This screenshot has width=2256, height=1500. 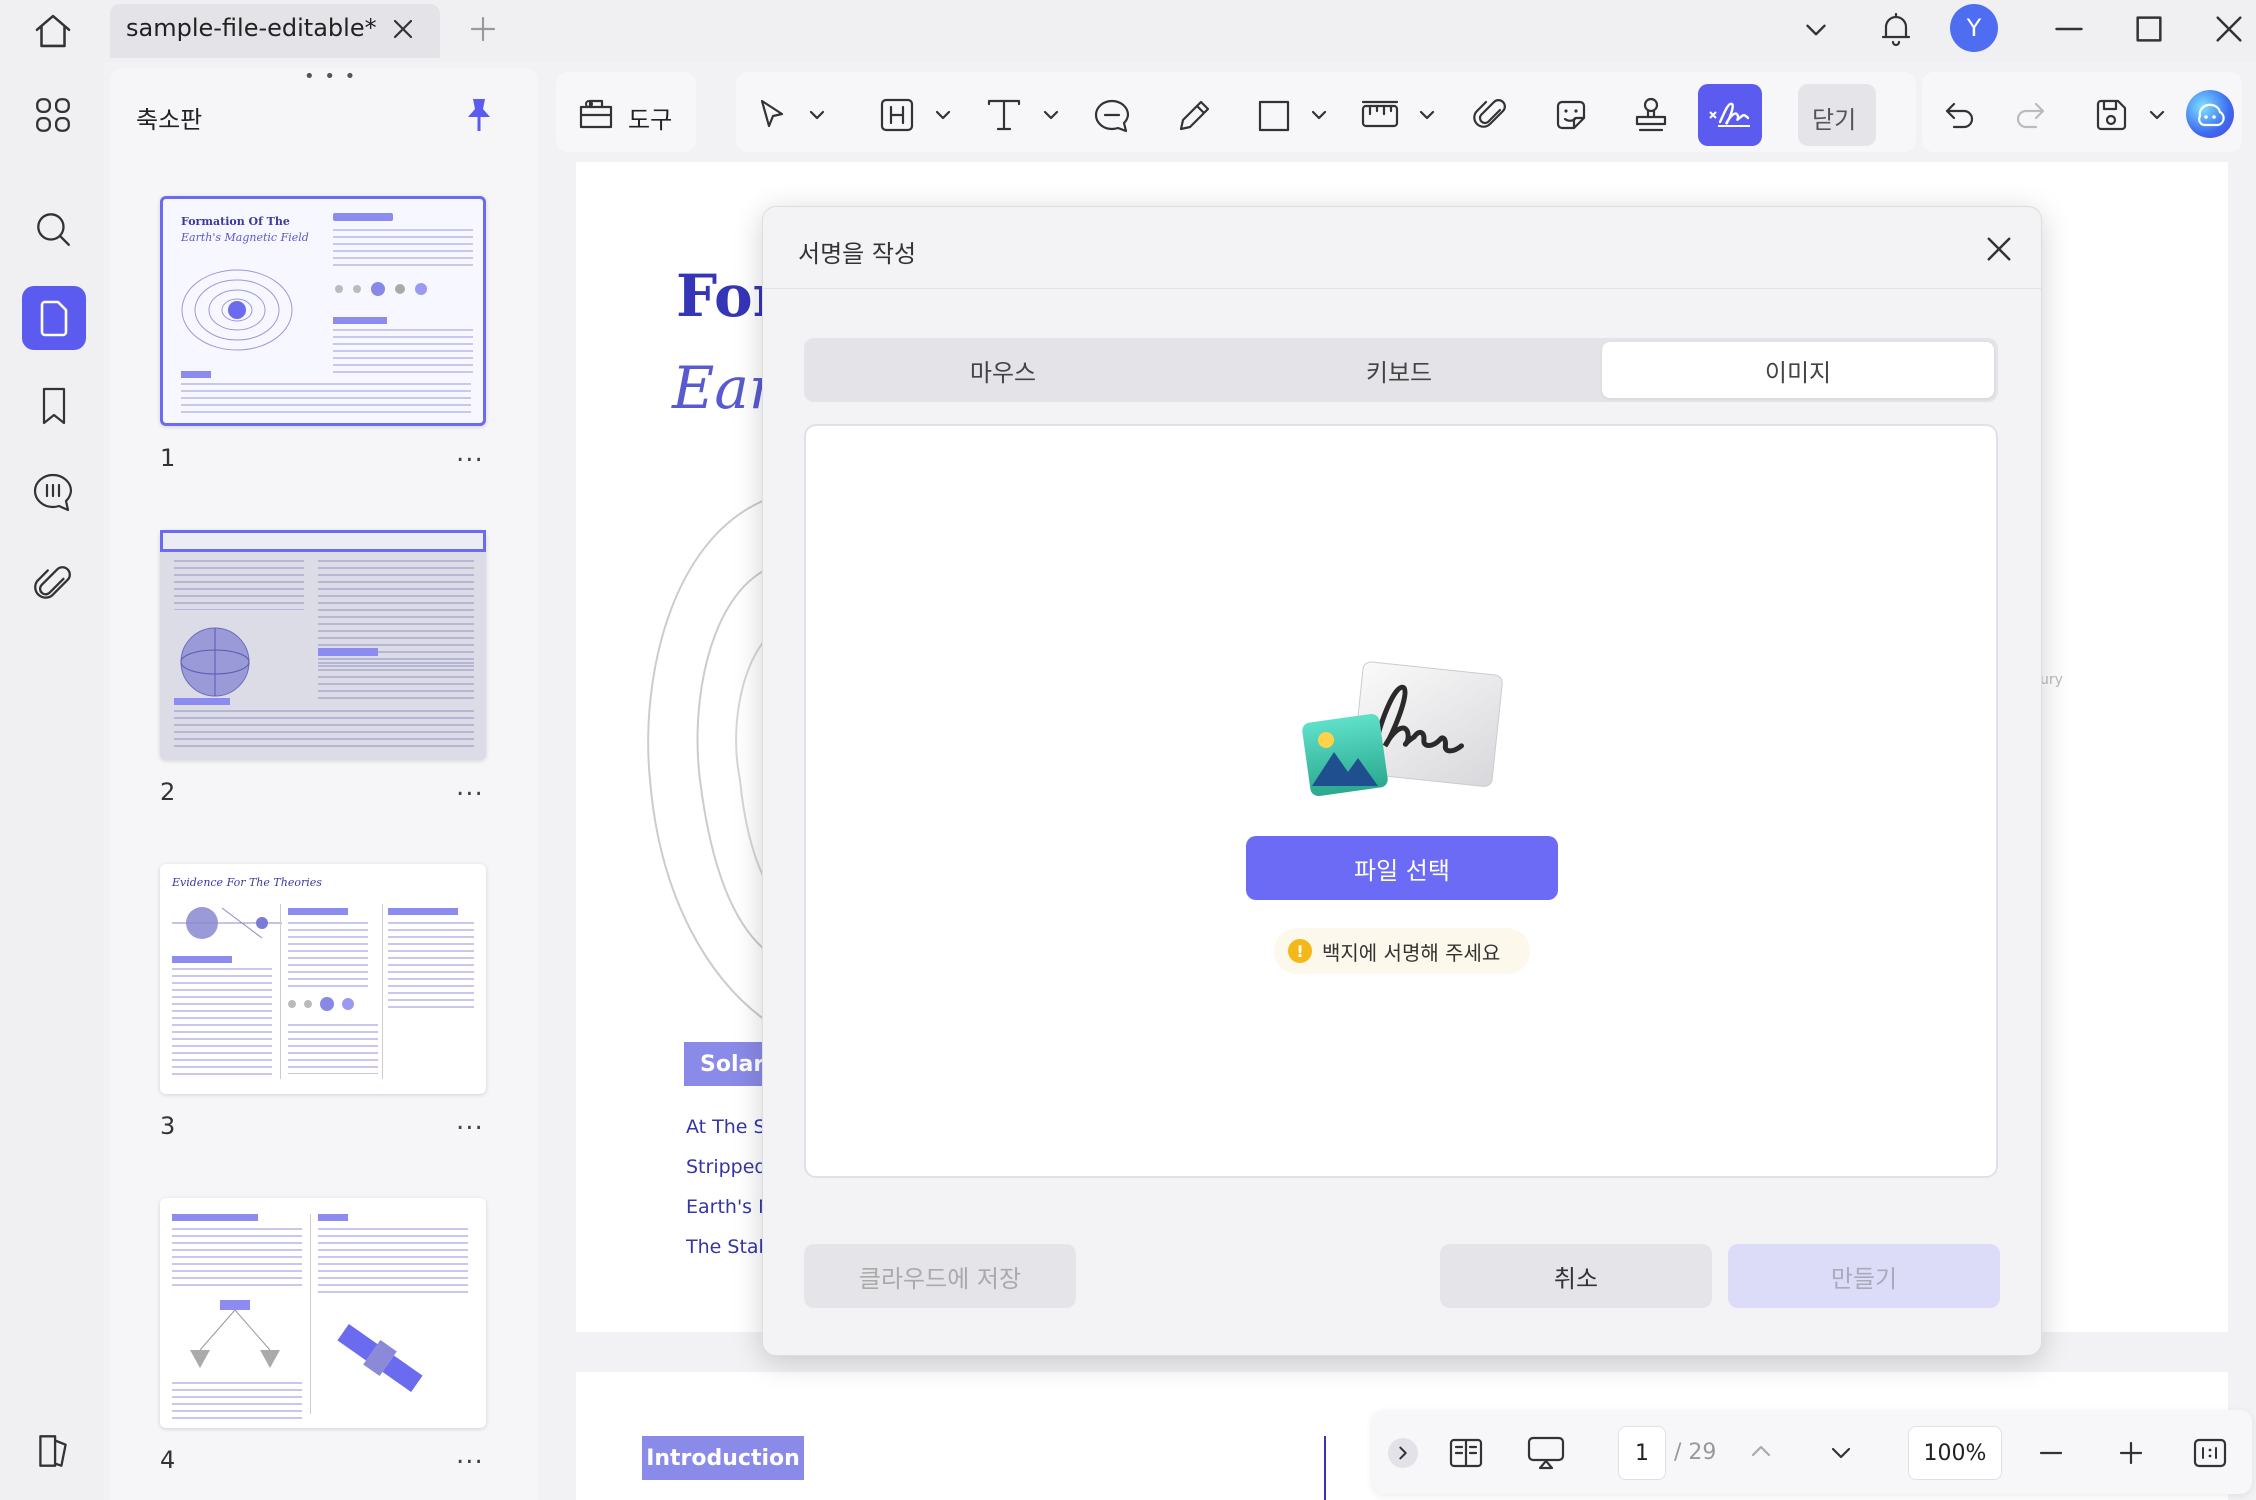 What do you see at coordinates (53, 583) in the screenshot?
I see `attachment-icon` at bounding box center [53, 583].